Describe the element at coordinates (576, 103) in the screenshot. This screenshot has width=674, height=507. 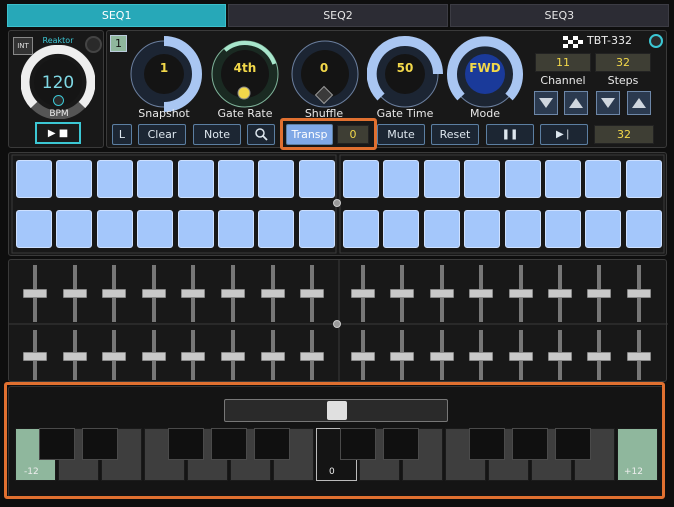
I see `channel-up-button` at that location.